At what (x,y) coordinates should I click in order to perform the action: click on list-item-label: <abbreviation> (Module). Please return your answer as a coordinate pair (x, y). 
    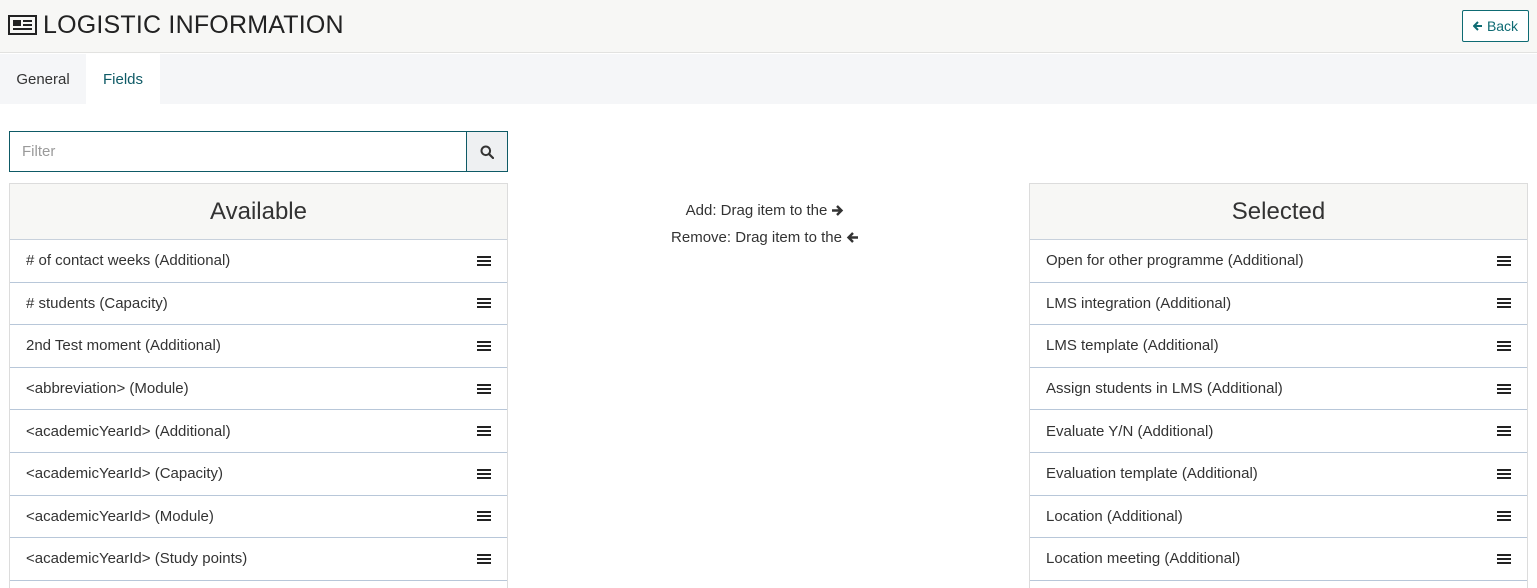
    Looking at the image, I should click on (107, 389).